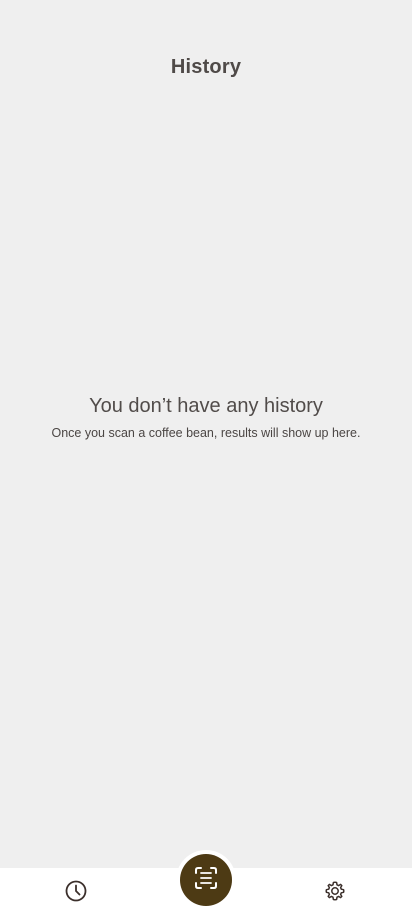  I want to click on gear-icon, so click(335, 893).